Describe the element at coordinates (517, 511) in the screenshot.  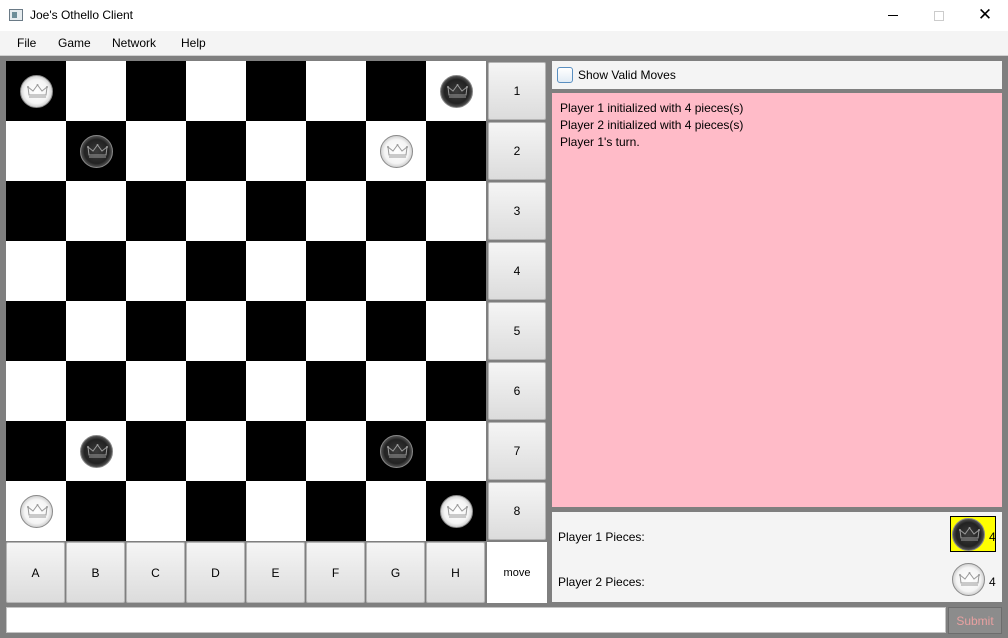
I see `row-button-8: 8` at that location.